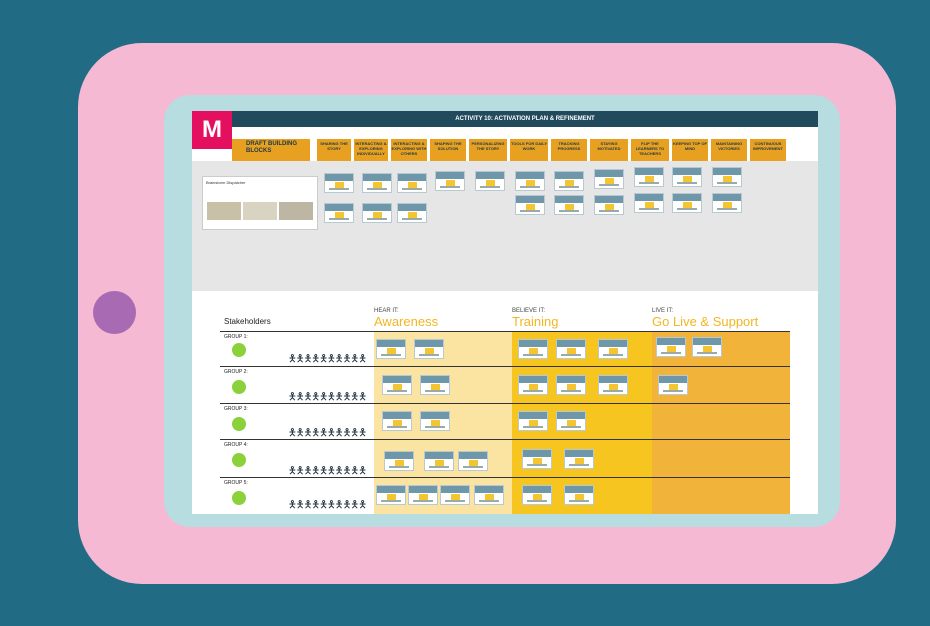  I want to click on column-header: CONTINUOUS IMPROVEMENT, so click(768, 150).